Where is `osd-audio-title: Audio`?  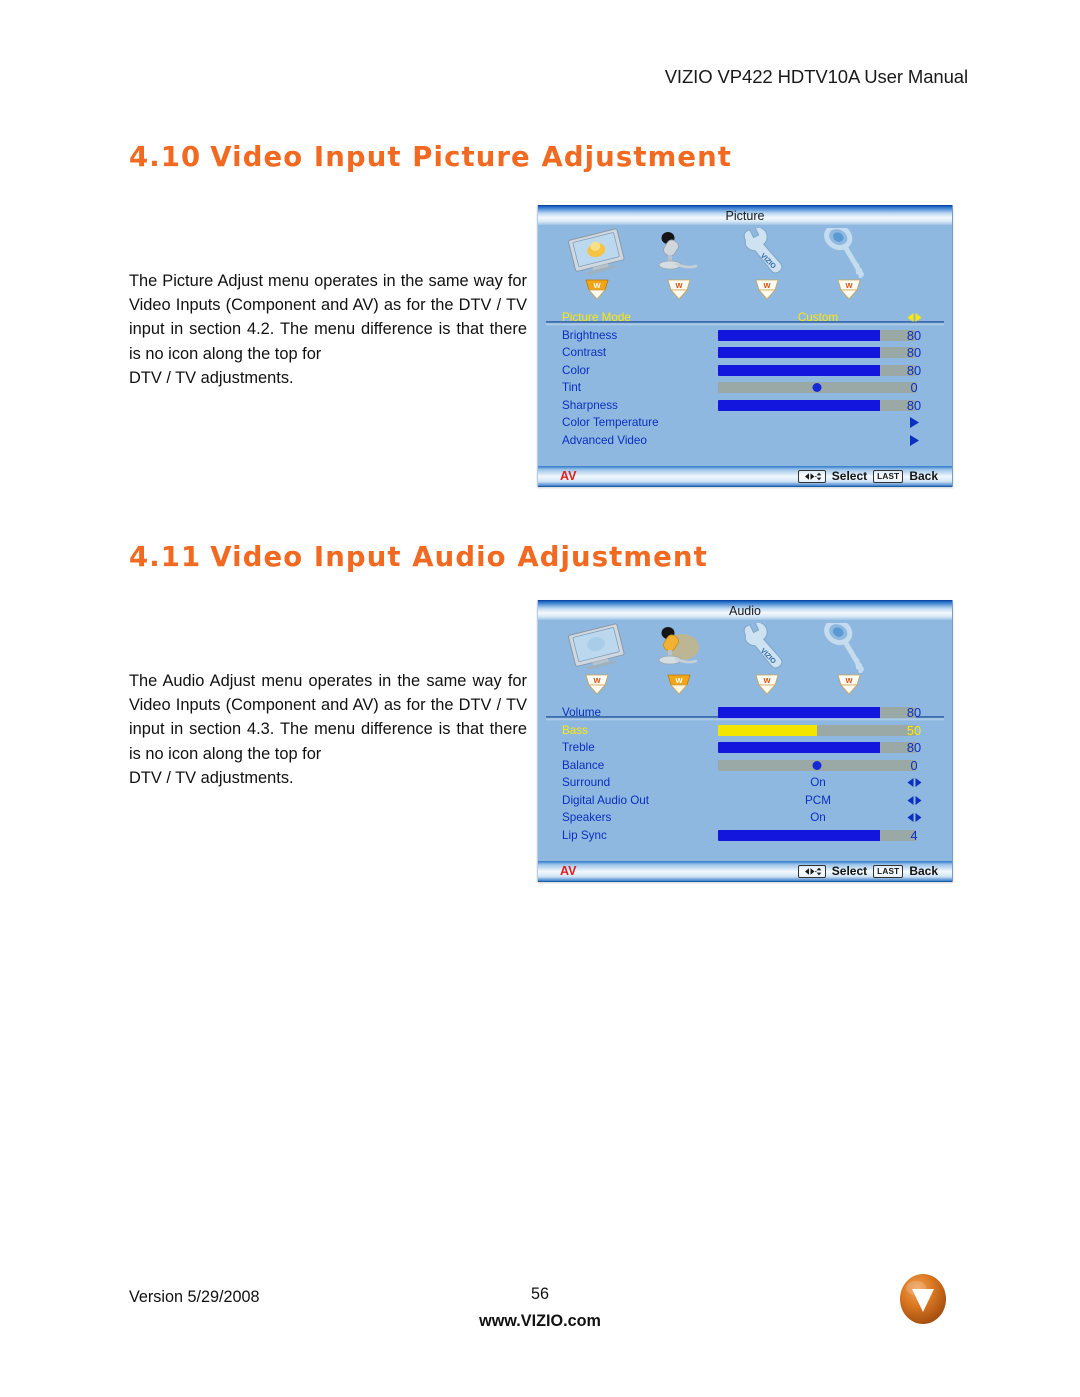
osd-audio-title: Audio is located at coordinates (745, 610).